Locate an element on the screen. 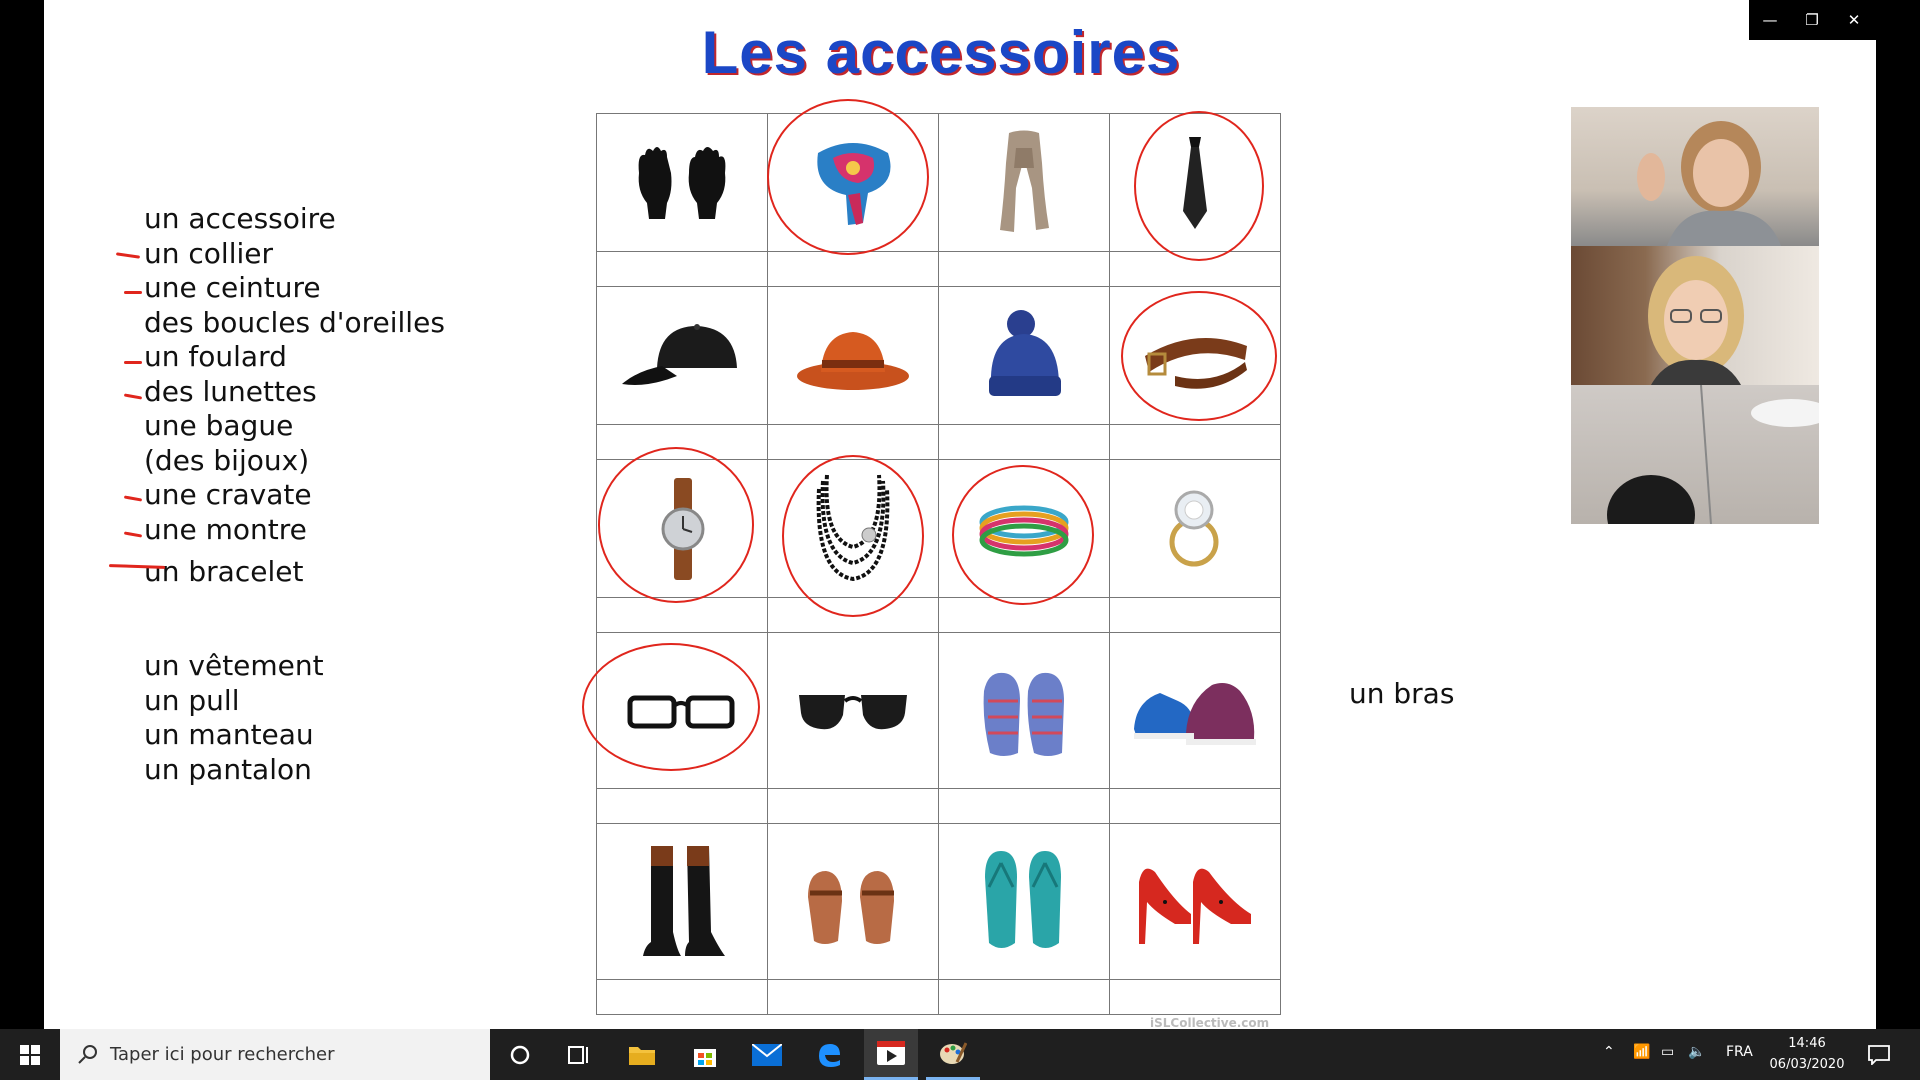 This screenshot has height=1080, width=1920. start-button is located at coordinates (30, 1054).